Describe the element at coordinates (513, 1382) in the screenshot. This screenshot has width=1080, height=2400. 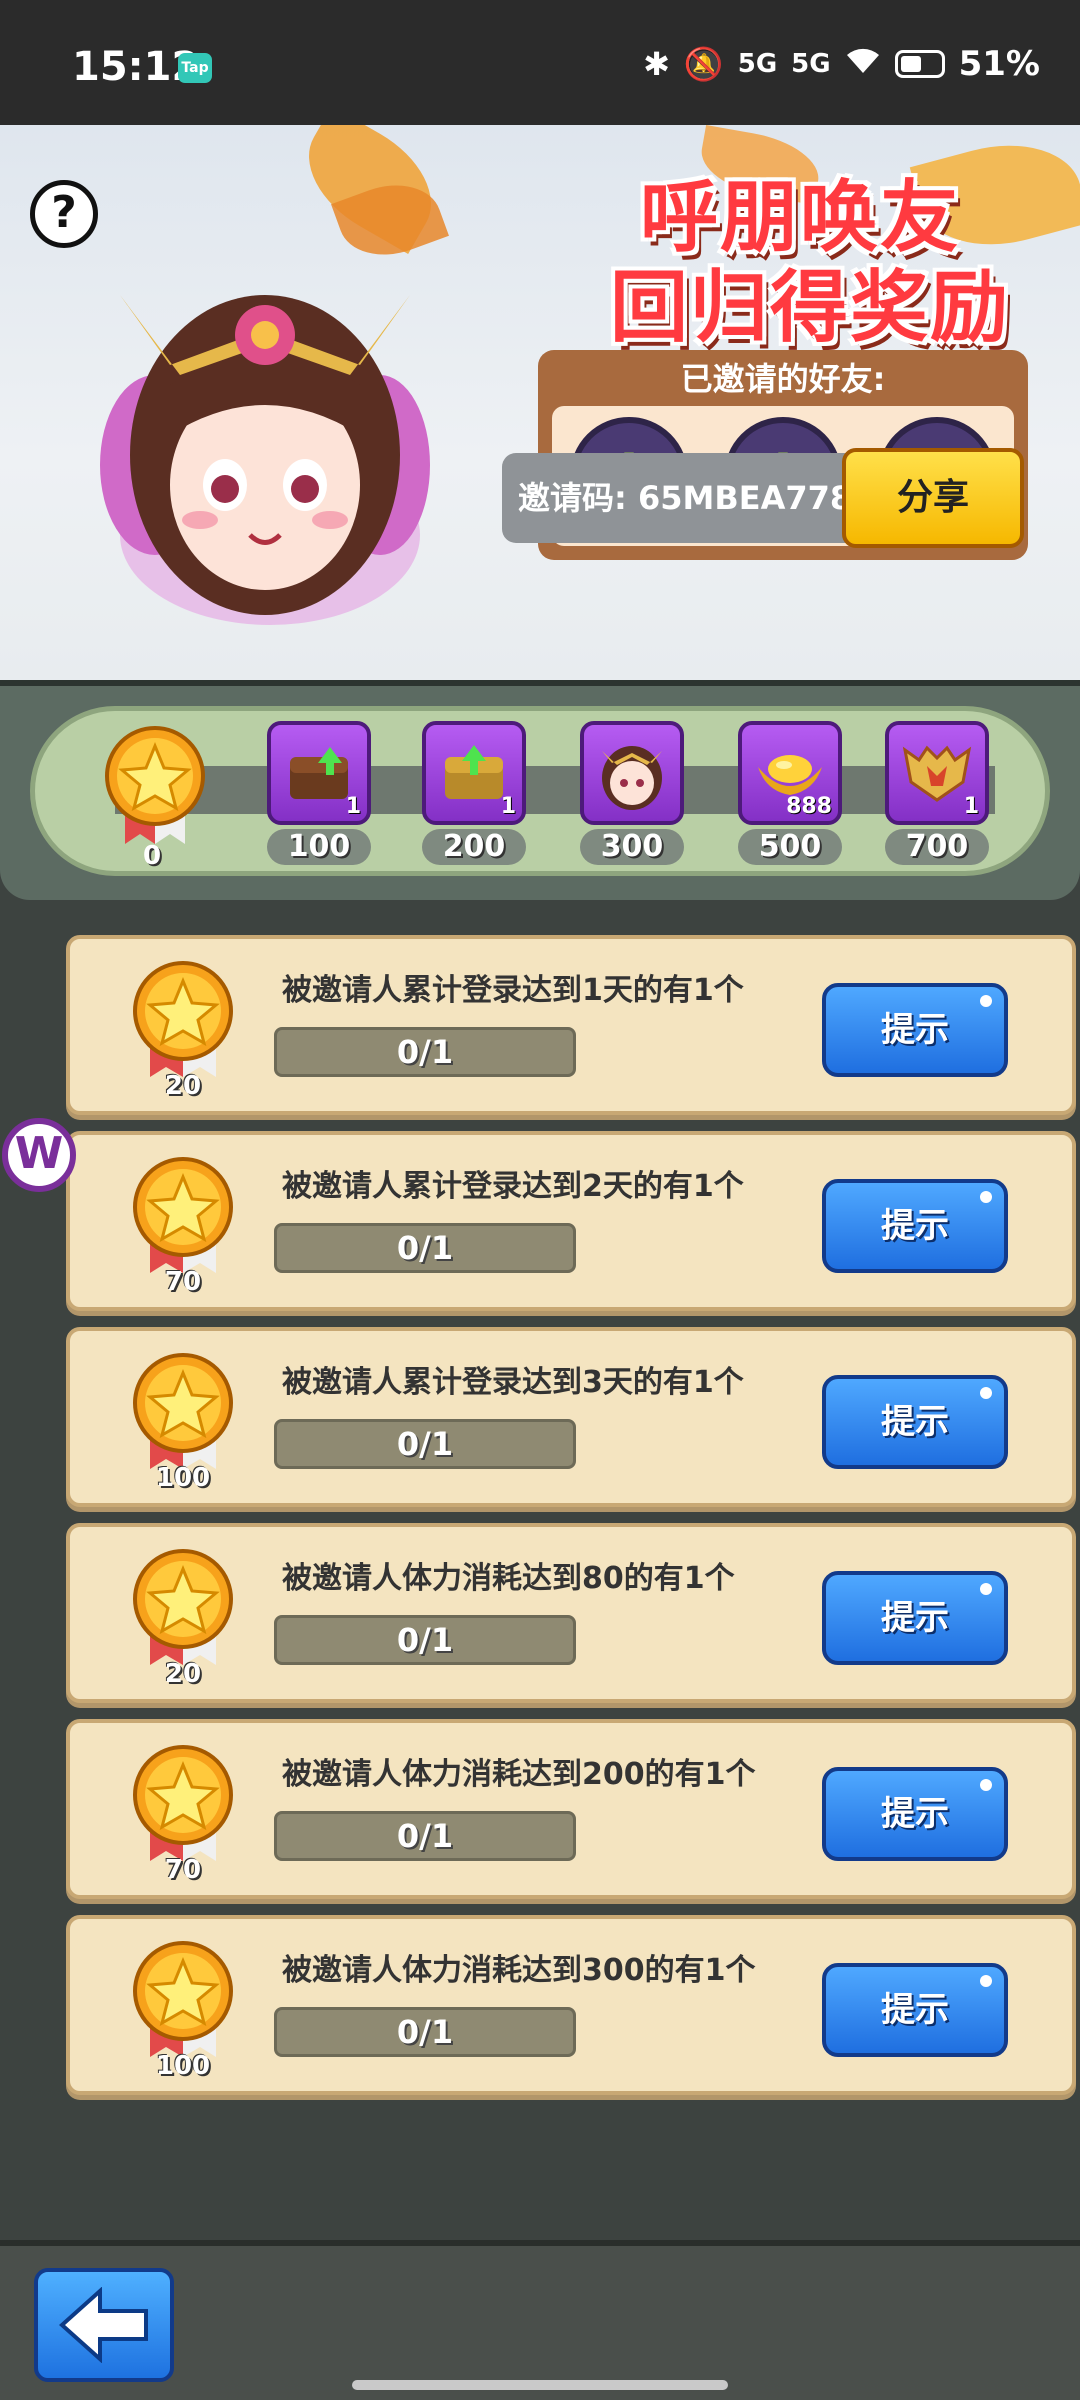
I see `task-description: 被邀请人累计登录达到3天的有1个` at that location.